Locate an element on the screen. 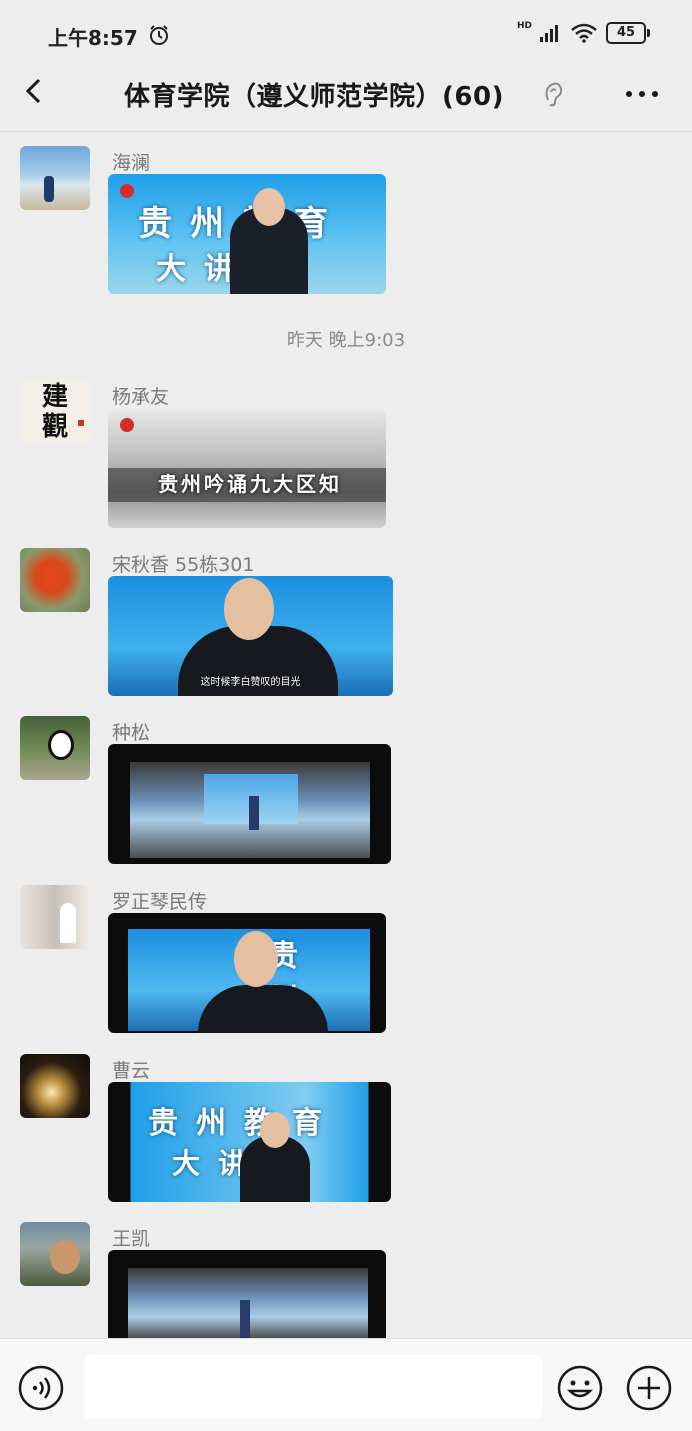  back-icon is located at coordinates (35, 91).